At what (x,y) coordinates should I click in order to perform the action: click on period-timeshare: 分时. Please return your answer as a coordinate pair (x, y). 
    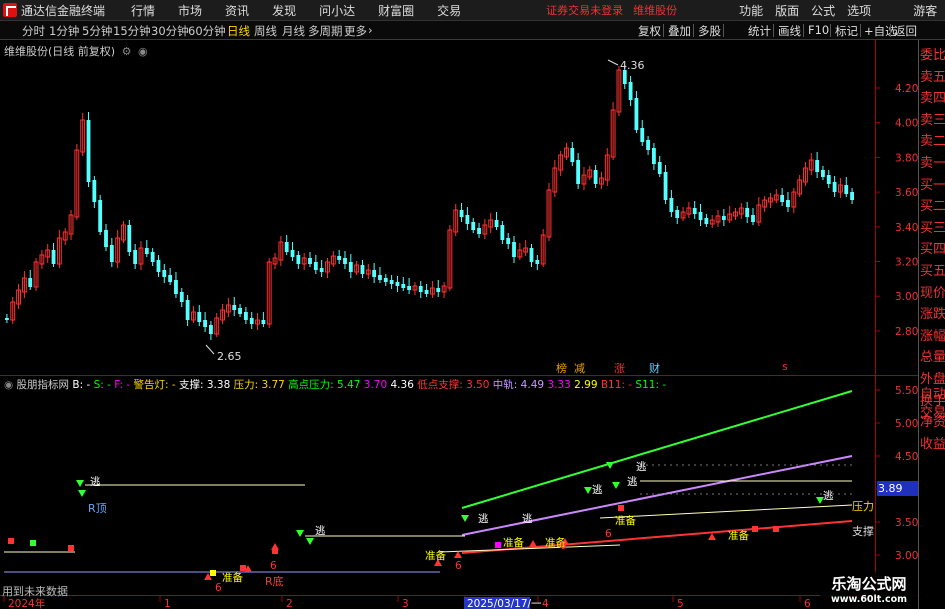
    Looking at the image, I should click on (33, 31).